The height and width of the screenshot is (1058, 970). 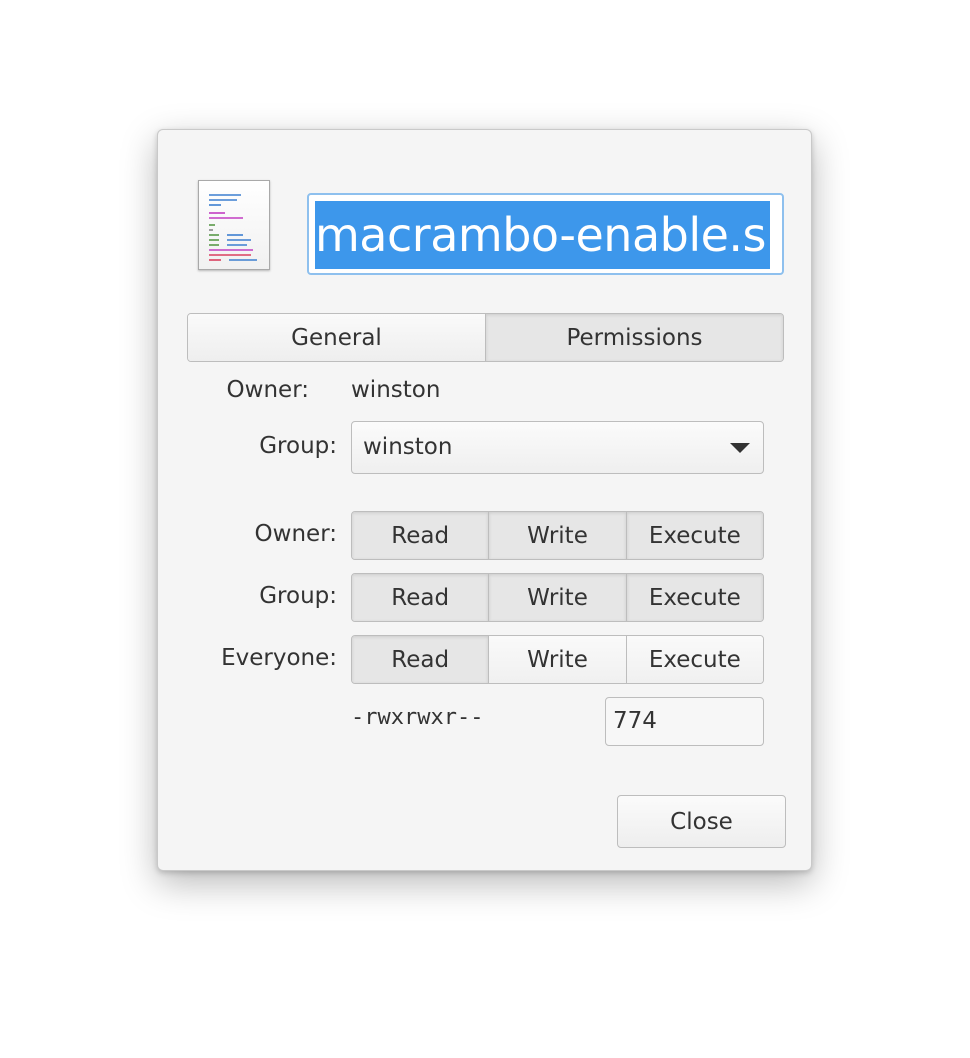 I want to click on everyone-permissions-label: Everyone:, so click(x=279, y=658).